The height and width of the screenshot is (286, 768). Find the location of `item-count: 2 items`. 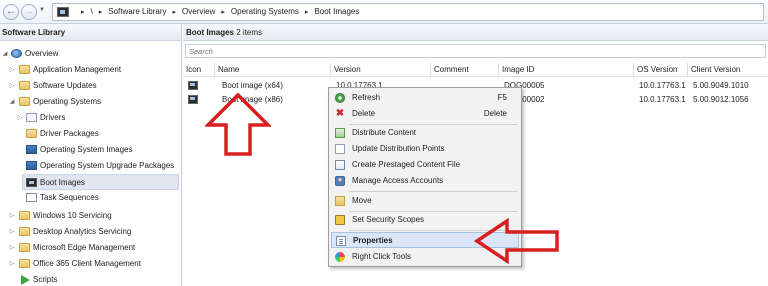

item-count: 2 items is located at coordinates (249, 32).